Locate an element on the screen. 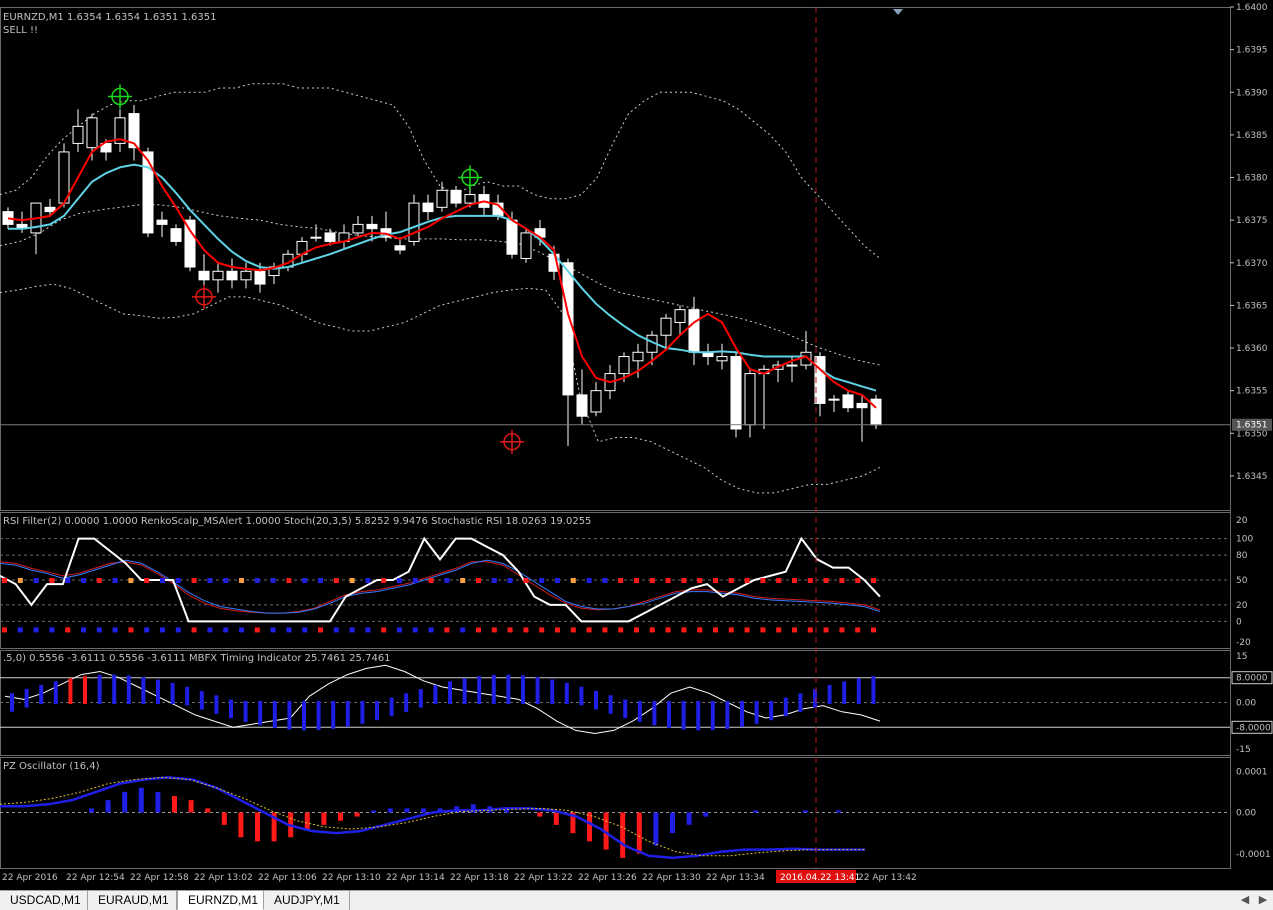 Image resolution: width=1273 pixels, height=910 pixels. scroll-left-arrow-icon: ◀ is located at coordinates (1245, 900).